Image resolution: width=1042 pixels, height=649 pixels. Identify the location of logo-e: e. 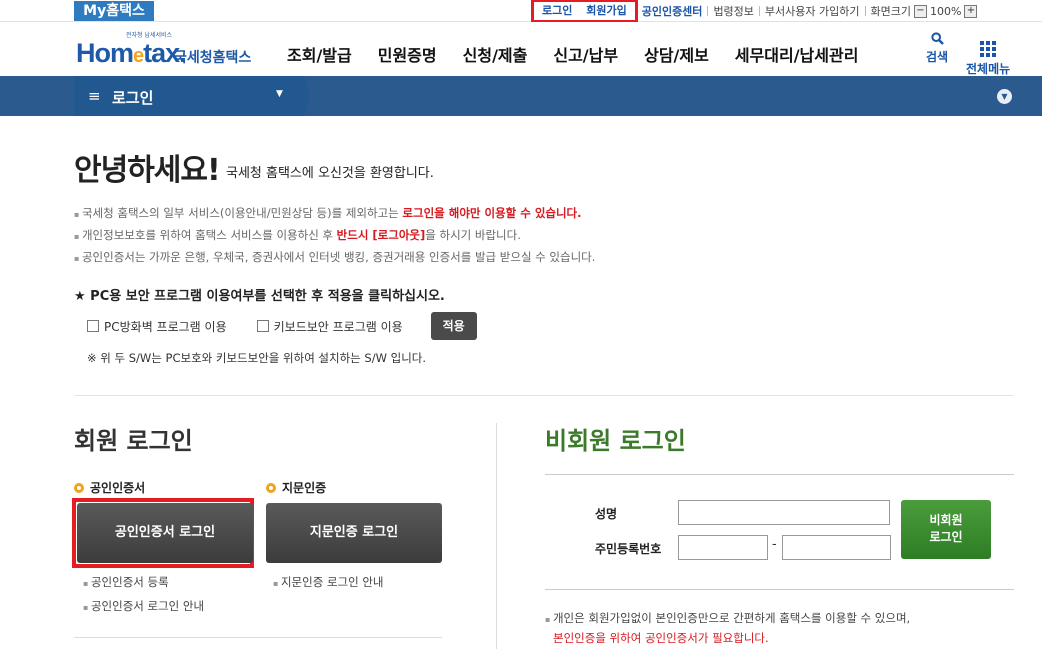
(138, 56).